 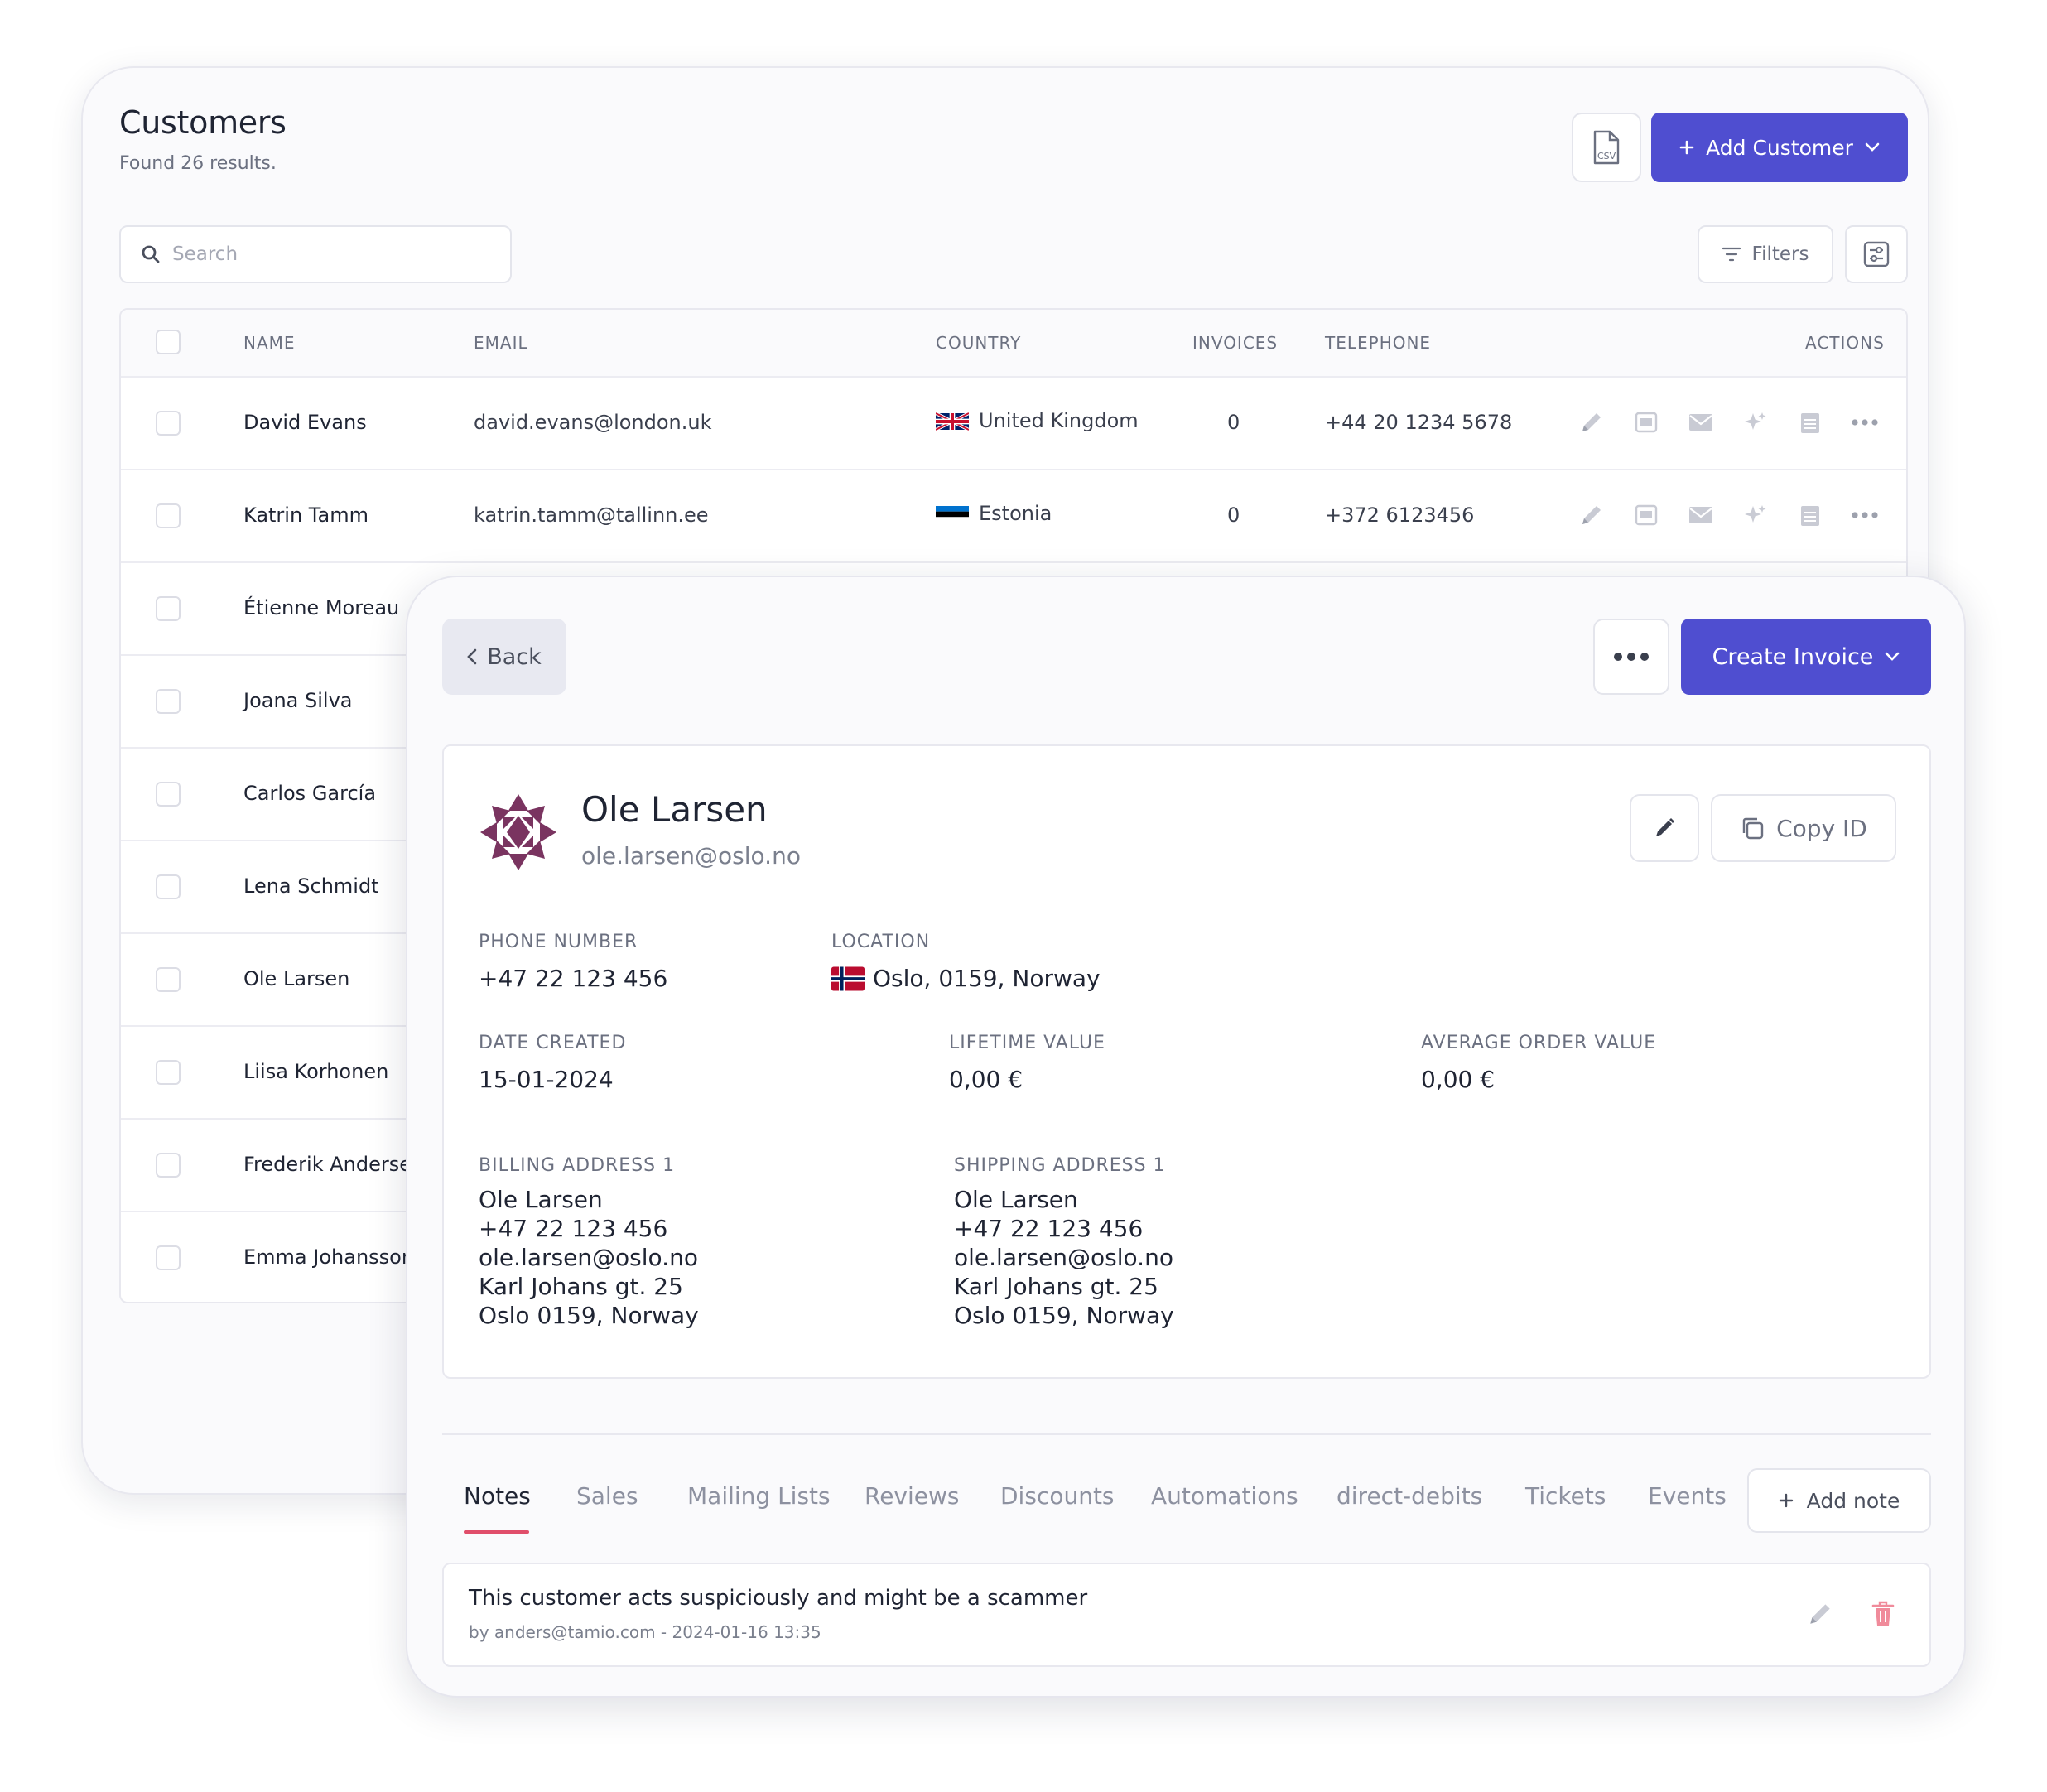 I want to click on sliders-icon, so click(x=1876, y=254).